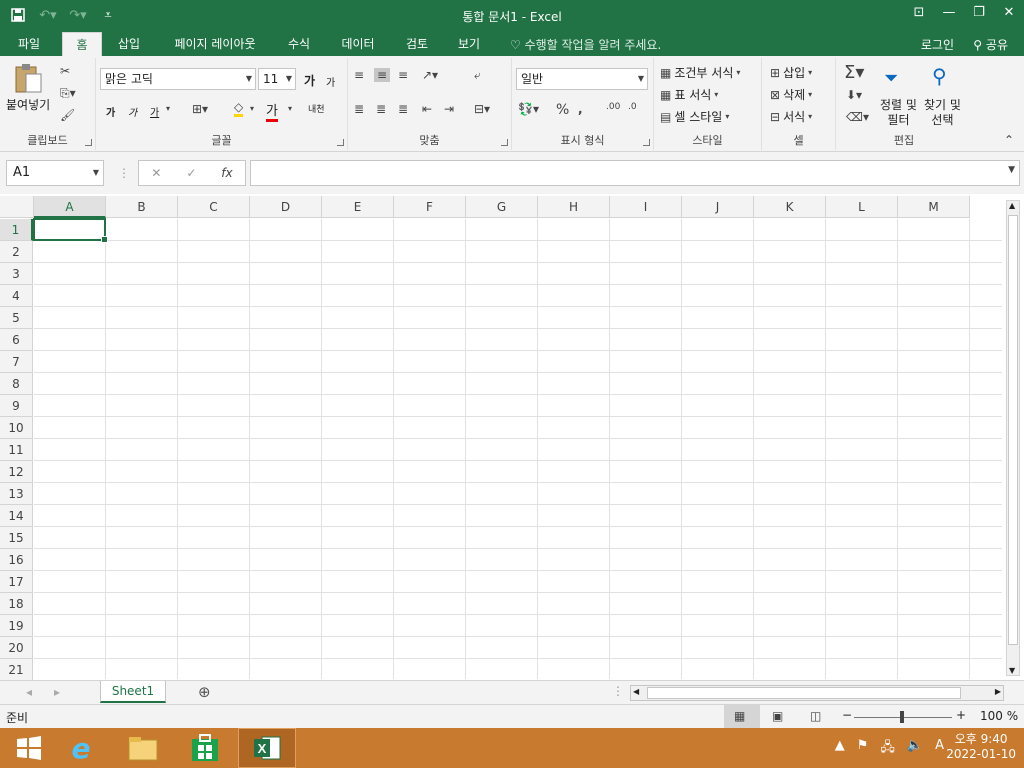 The width and height of the screenshot is (1024, 768). Describe the element at coordinates (934, 207) in the screenshot. I see `column-header: M` at that location.